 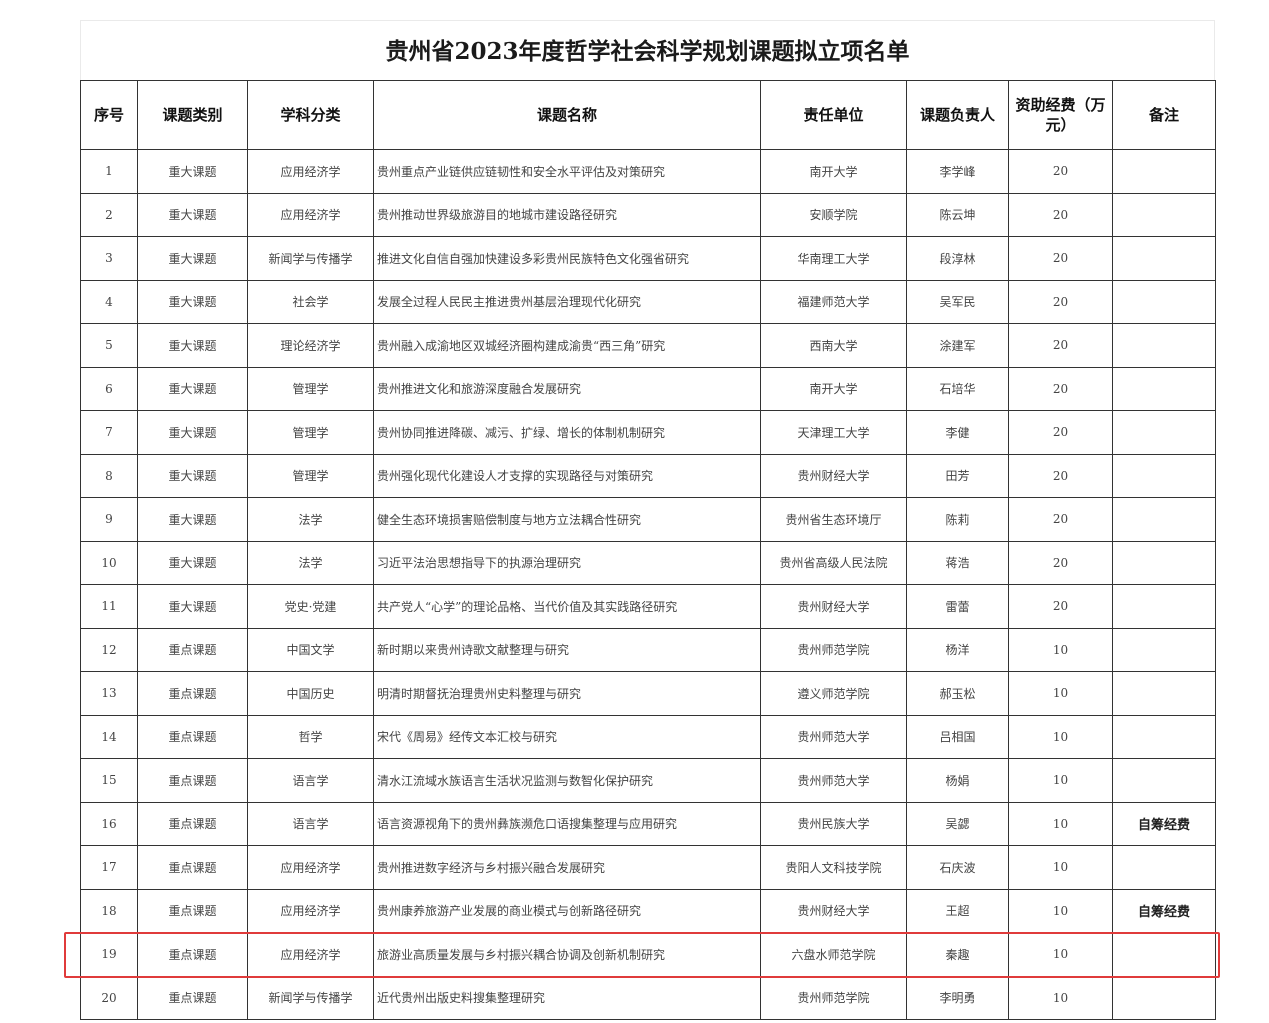 I want to click on cell-discipline: 中国历史, so click(x=310, y=693).